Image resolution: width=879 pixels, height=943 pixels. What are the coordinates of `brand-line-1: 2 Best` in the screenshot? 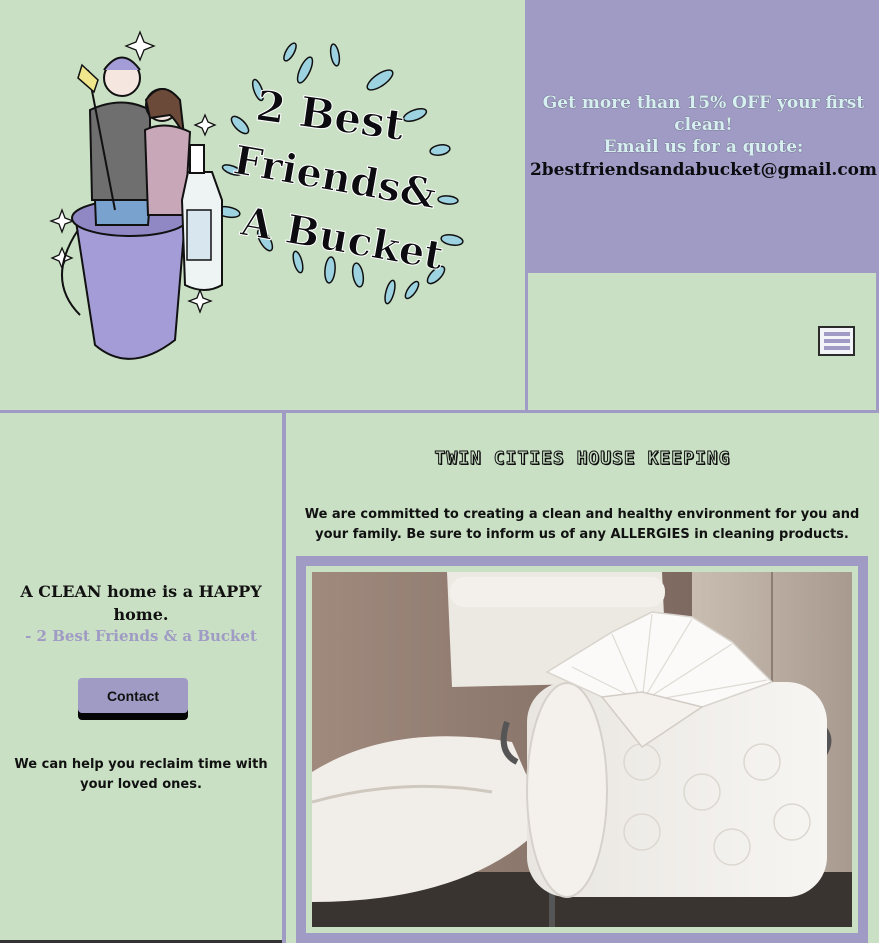 It's located at (330, 115).